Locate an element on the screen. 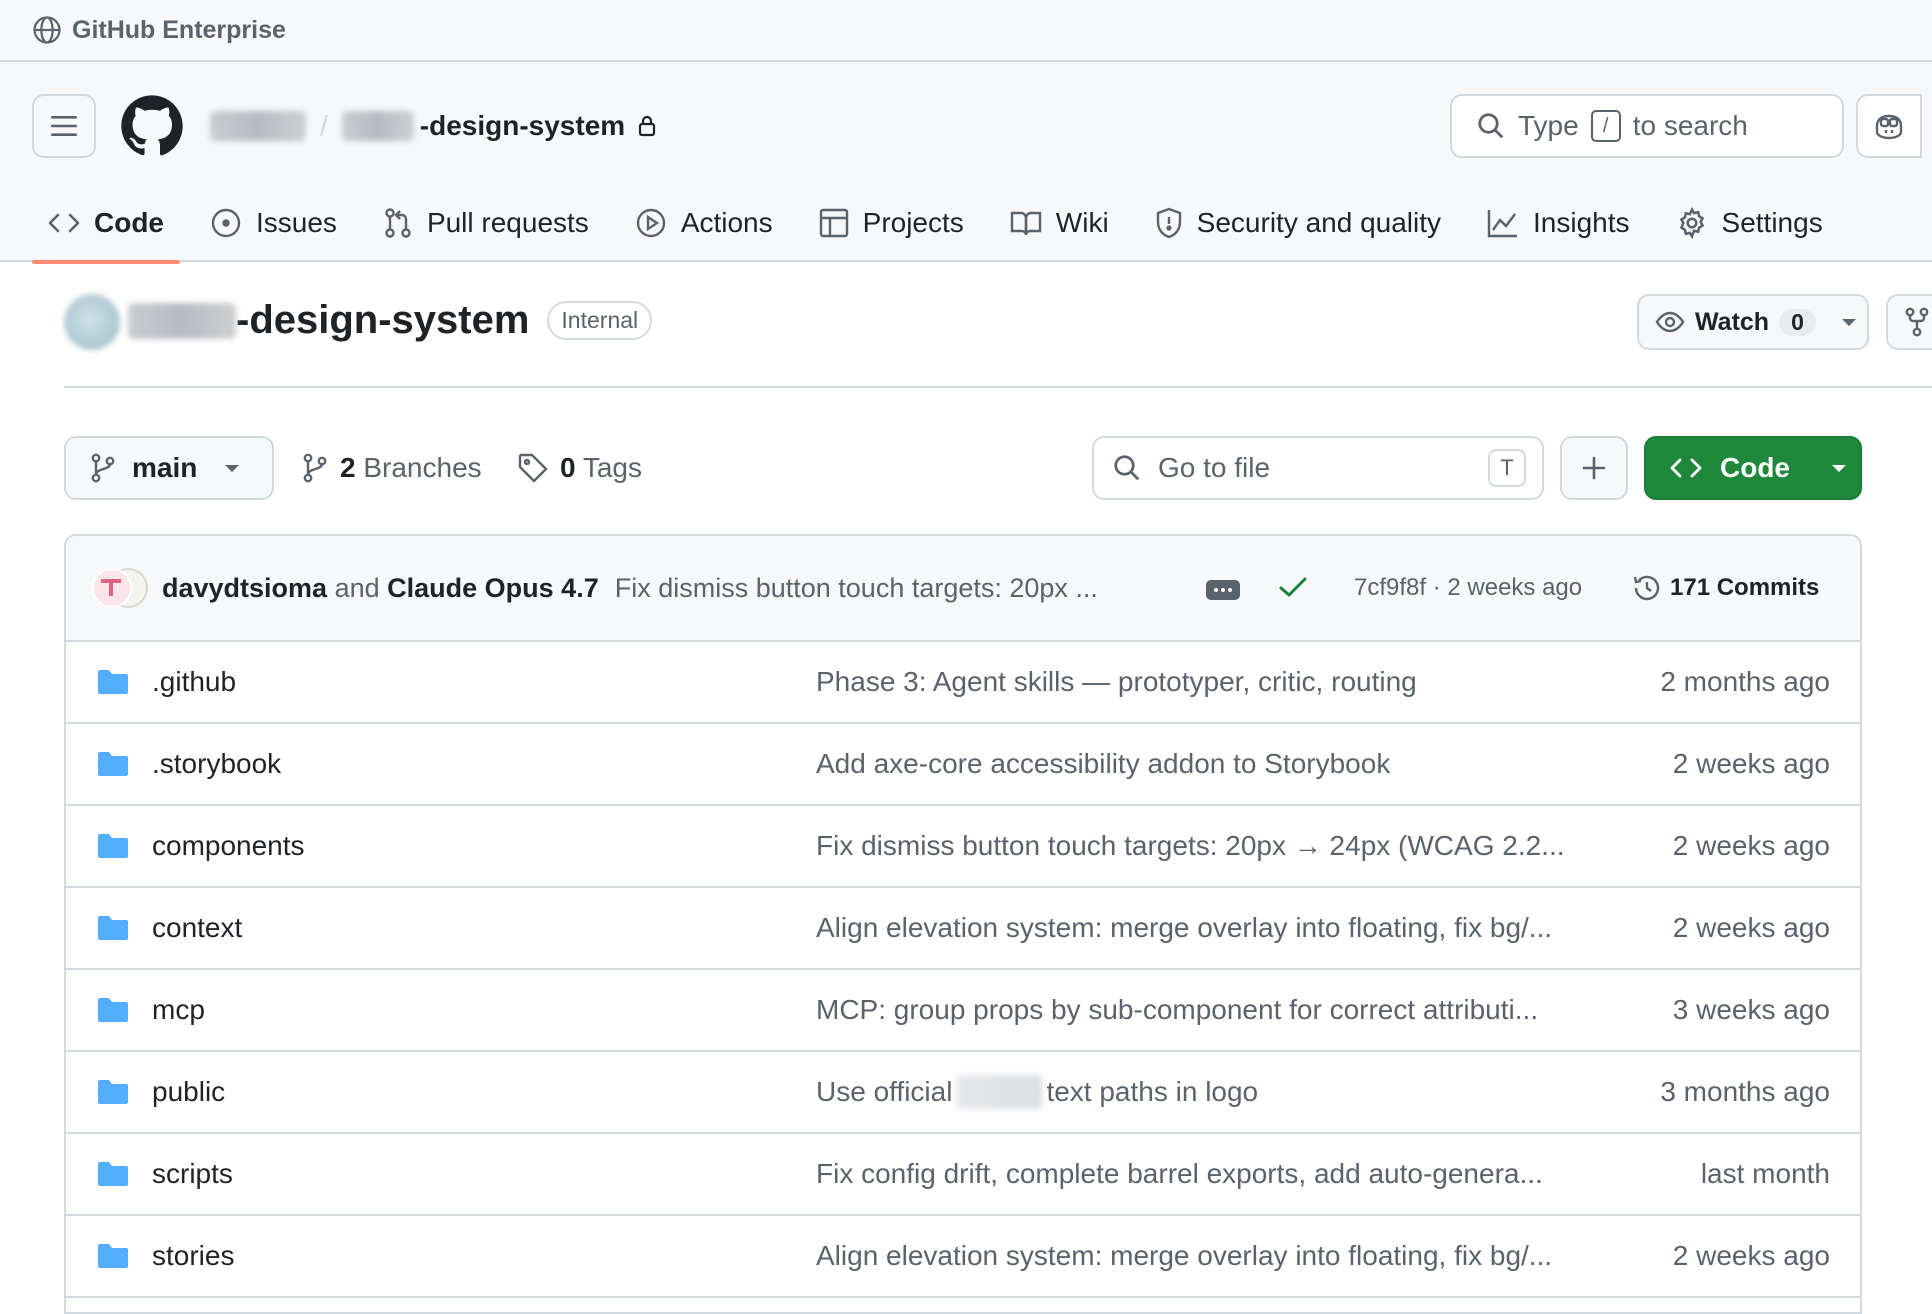 The height and width of the screenshot is (1314, 1932). redacted-text is located at coordinates (999, 1092).